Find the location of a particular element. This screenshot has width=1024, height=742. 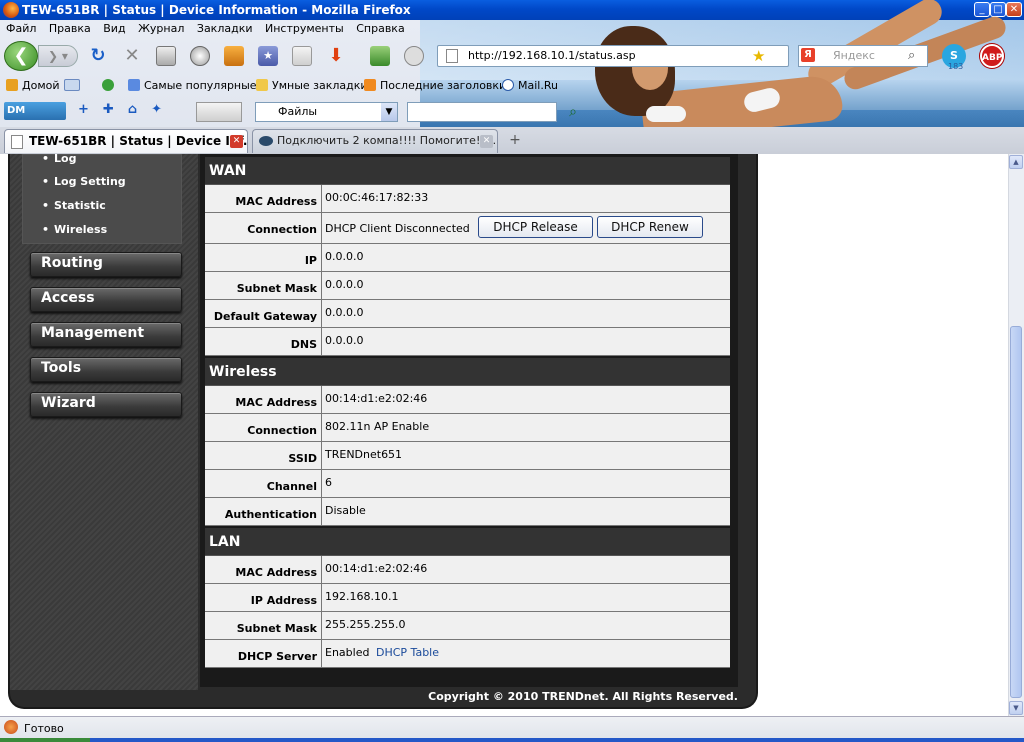

menu-edit: Правка is located at coordinates (70, 28).